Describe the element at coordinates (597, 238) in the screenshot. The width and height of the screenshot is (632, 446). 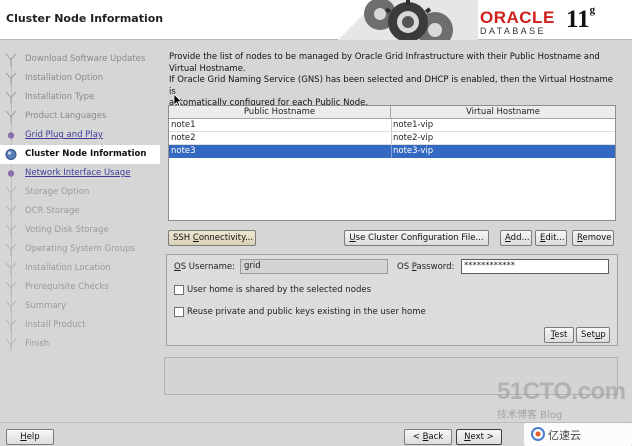
I see `button-text: emove` at that location.